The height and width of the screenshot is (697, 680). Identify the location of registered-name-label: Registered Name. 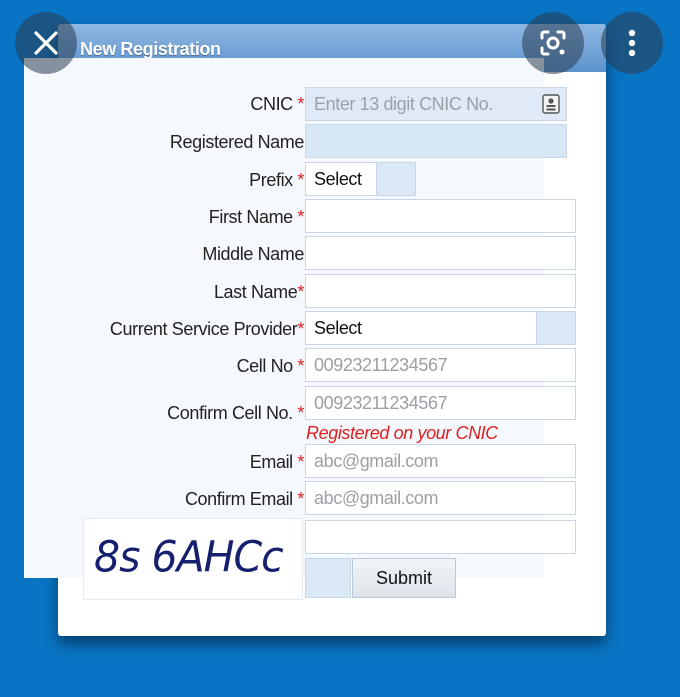
(236, 142).